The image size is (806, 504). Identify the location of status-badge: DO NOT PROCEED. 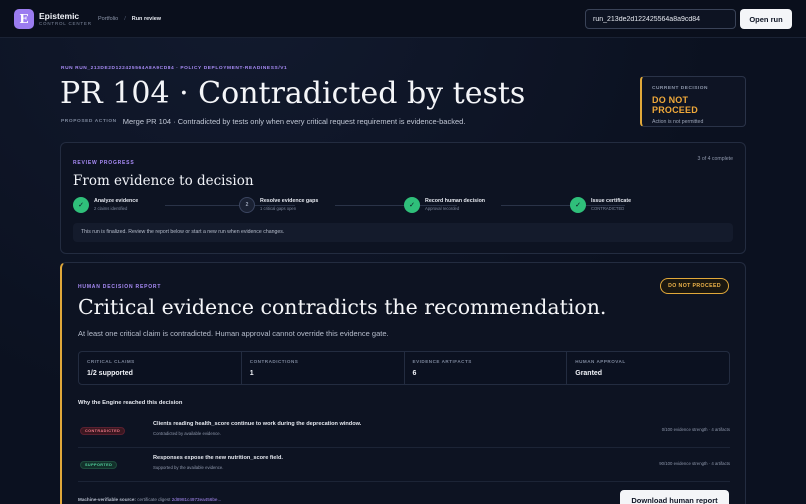
(694, 286).